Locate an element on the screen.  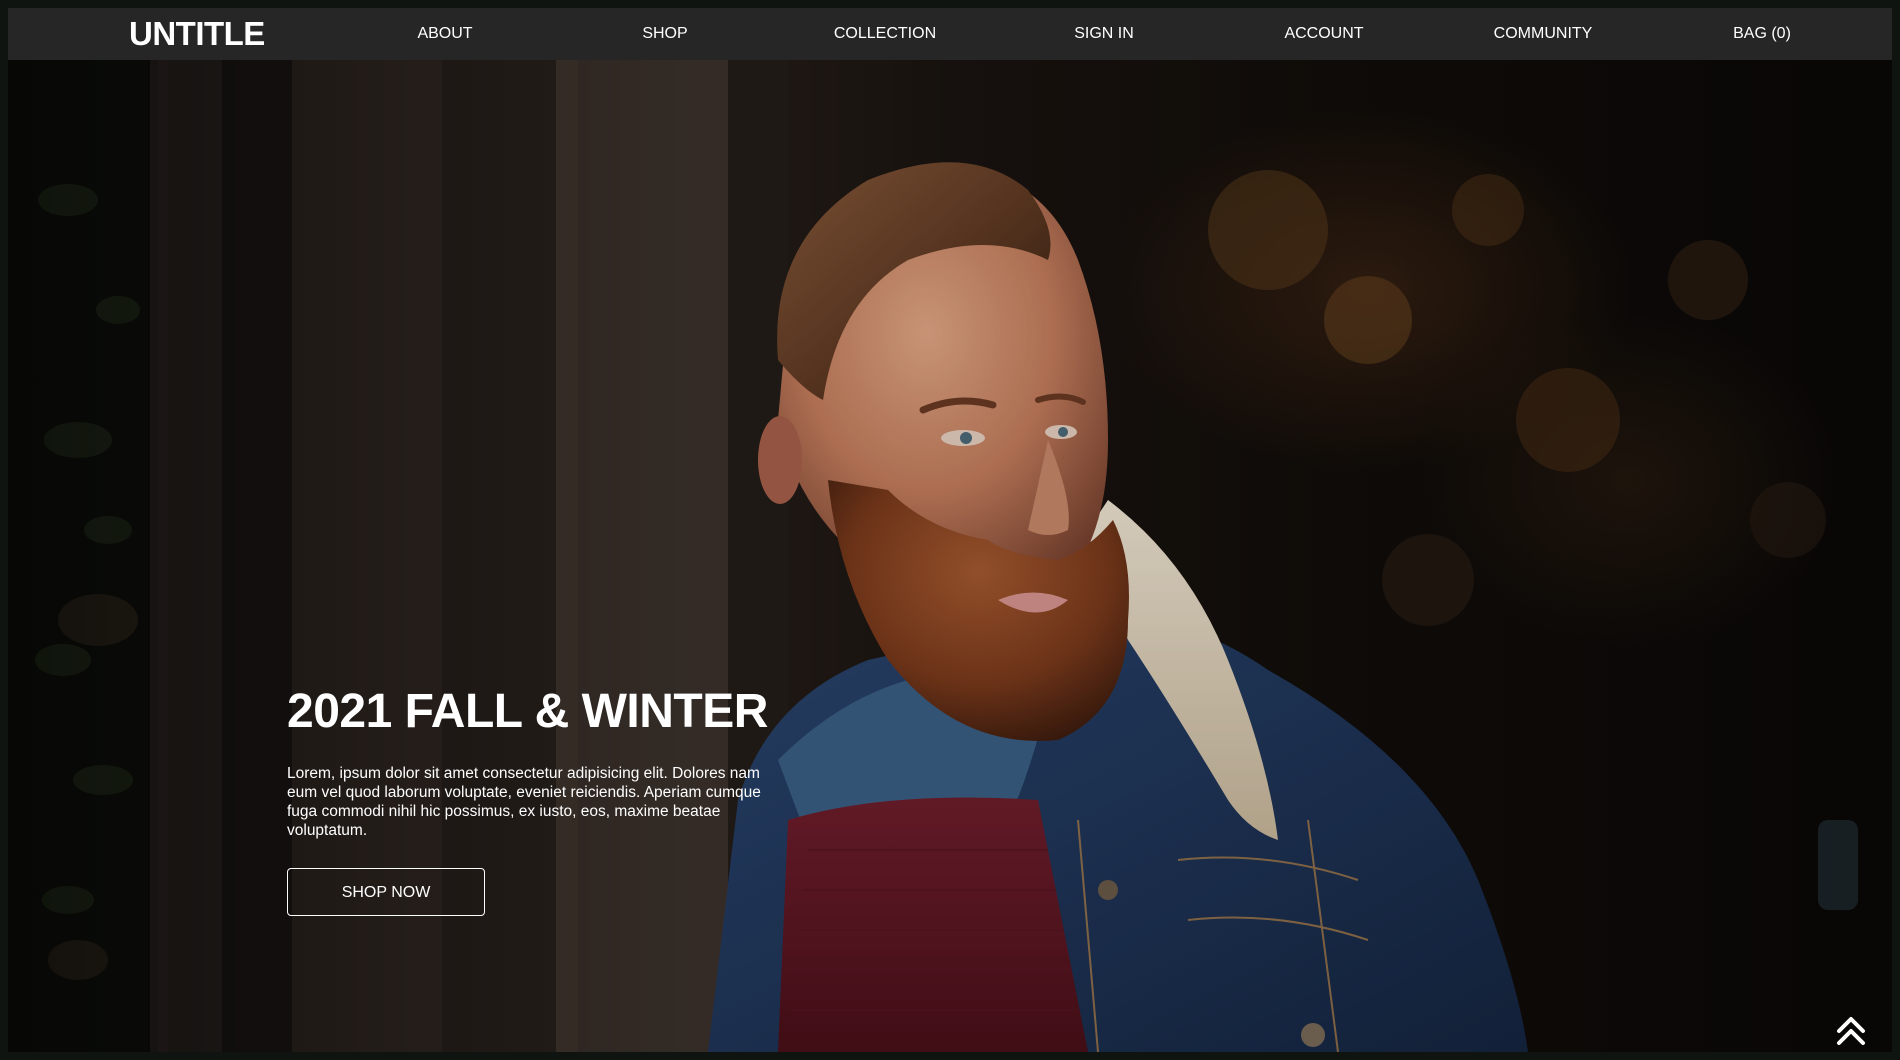
nav-item-bag: BAG (0) is located at coordinates (1762, 34).